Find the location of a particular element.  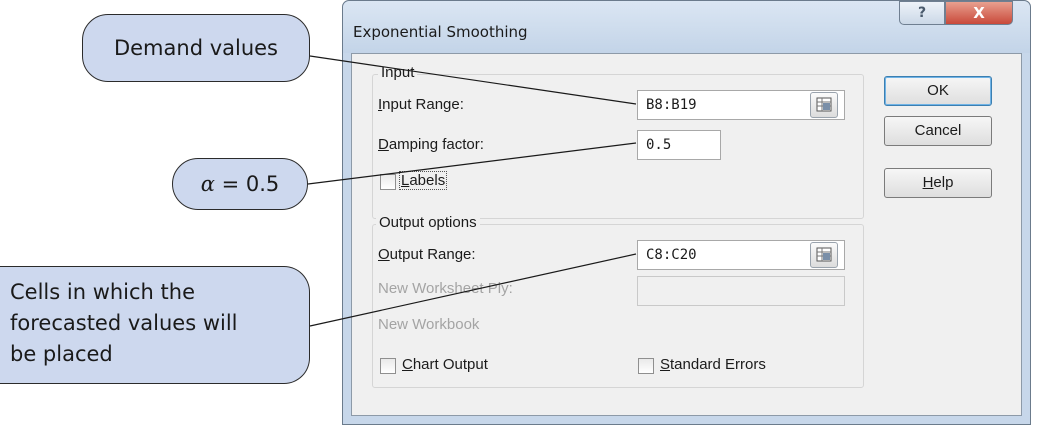

output-cells-leader-line is located at coordinates (473, 290).